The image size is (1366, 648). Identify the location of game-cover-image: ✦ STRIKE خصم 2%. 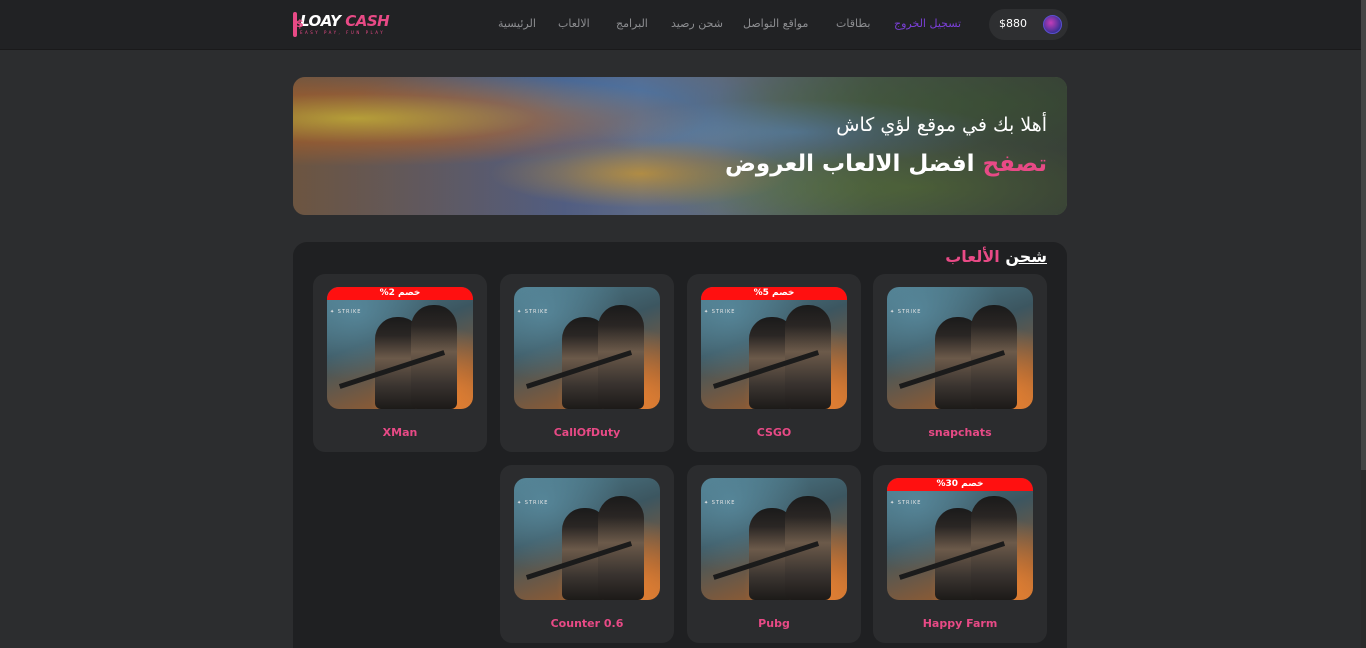
(400, 348).